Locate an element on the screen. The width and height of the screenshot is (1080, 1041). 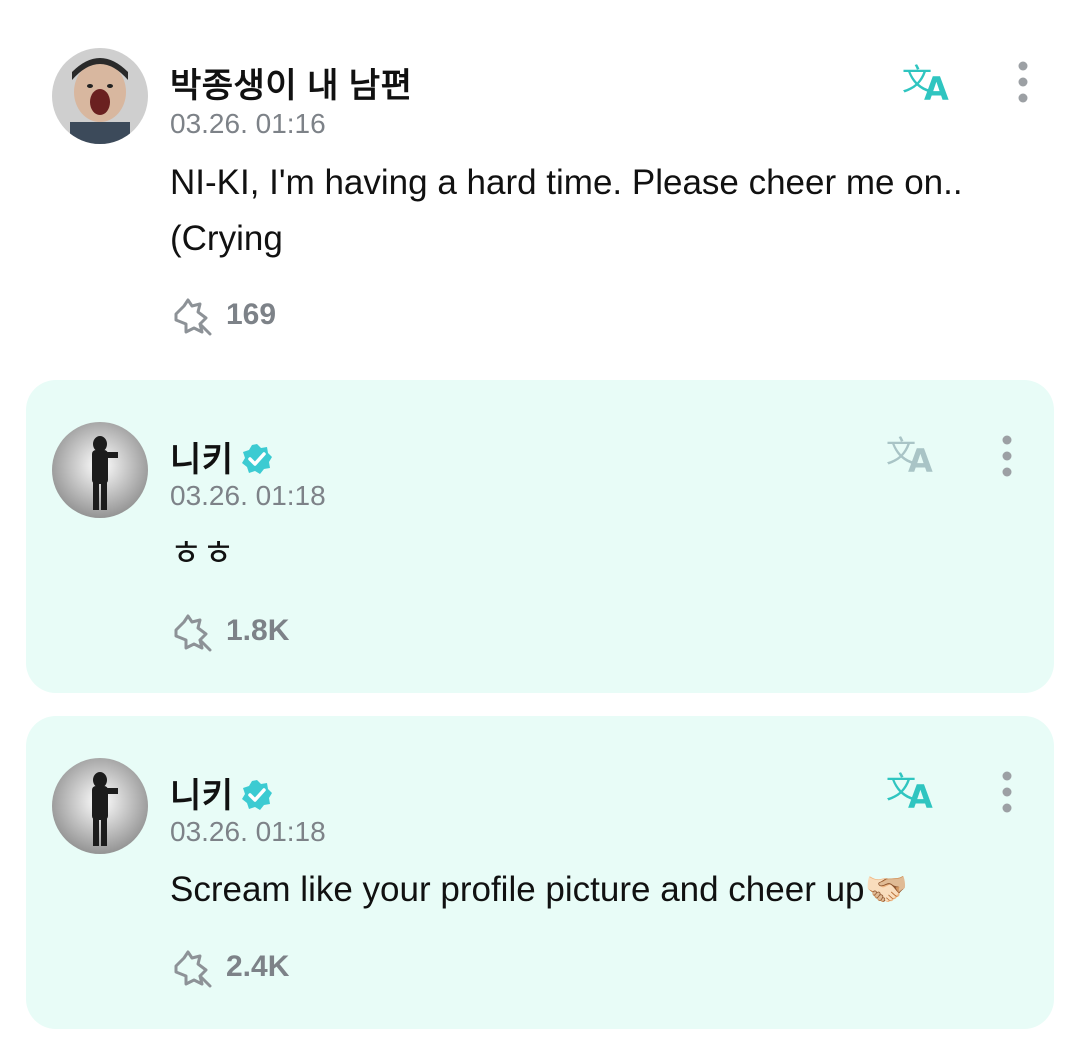
reply-likes: 1.8K is located at coordinates (229, 631).